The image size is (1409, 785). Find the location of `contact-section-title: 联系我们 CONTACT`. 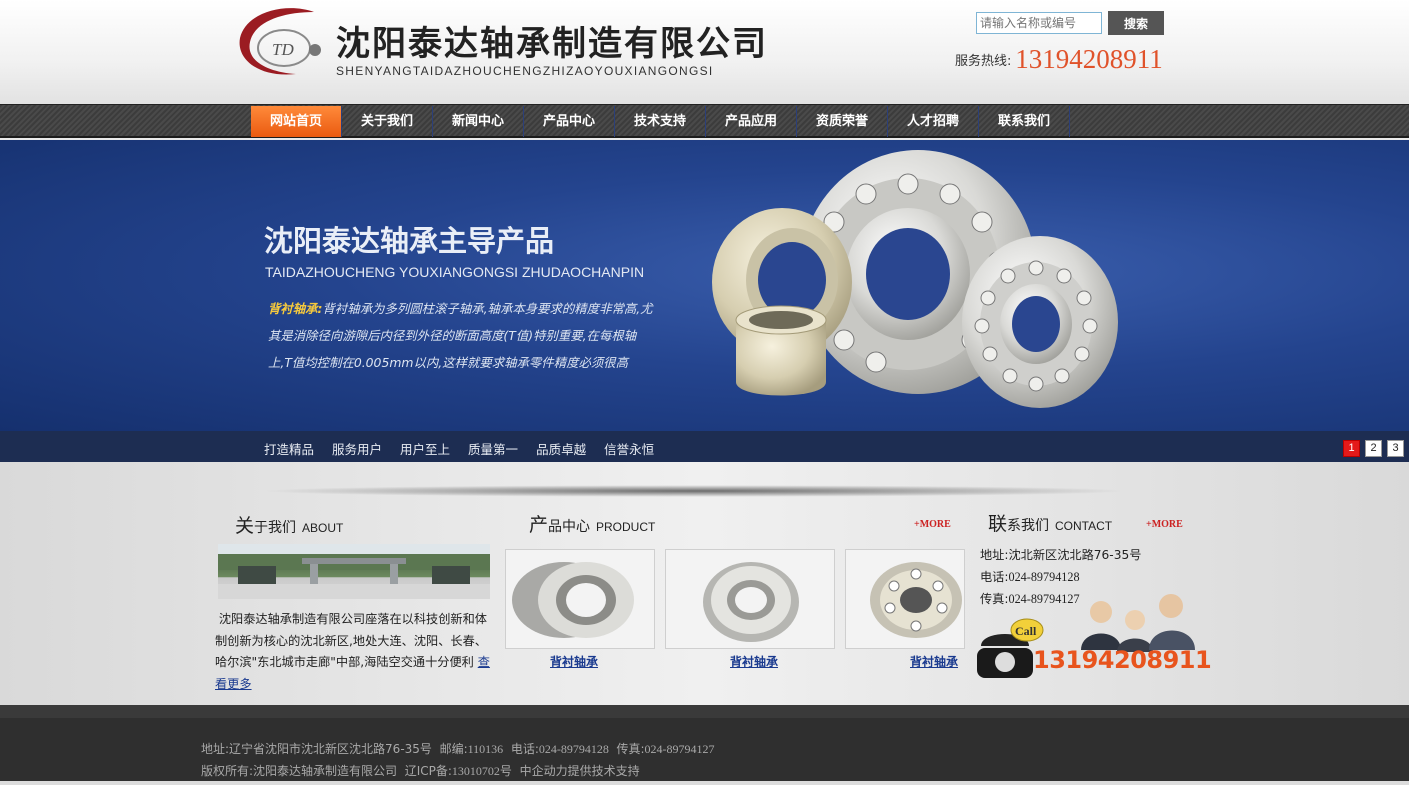

contact-section-title: 联系我们 CONTACT is located at coordinates (1050, 522).